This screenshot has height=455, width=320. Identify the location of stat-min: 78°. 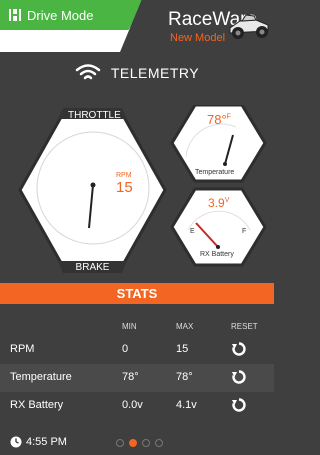
(130, 377).